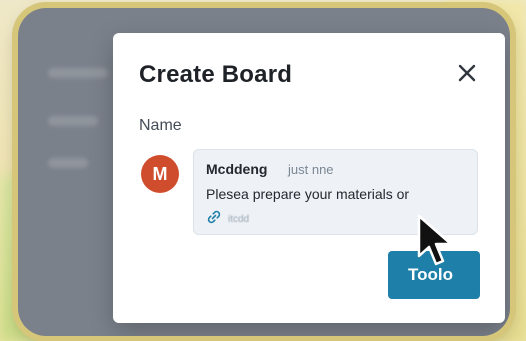 The height and width of the screenshot is (341, 526). I want to click on attachment-label: itcdd, so click(239, 219).